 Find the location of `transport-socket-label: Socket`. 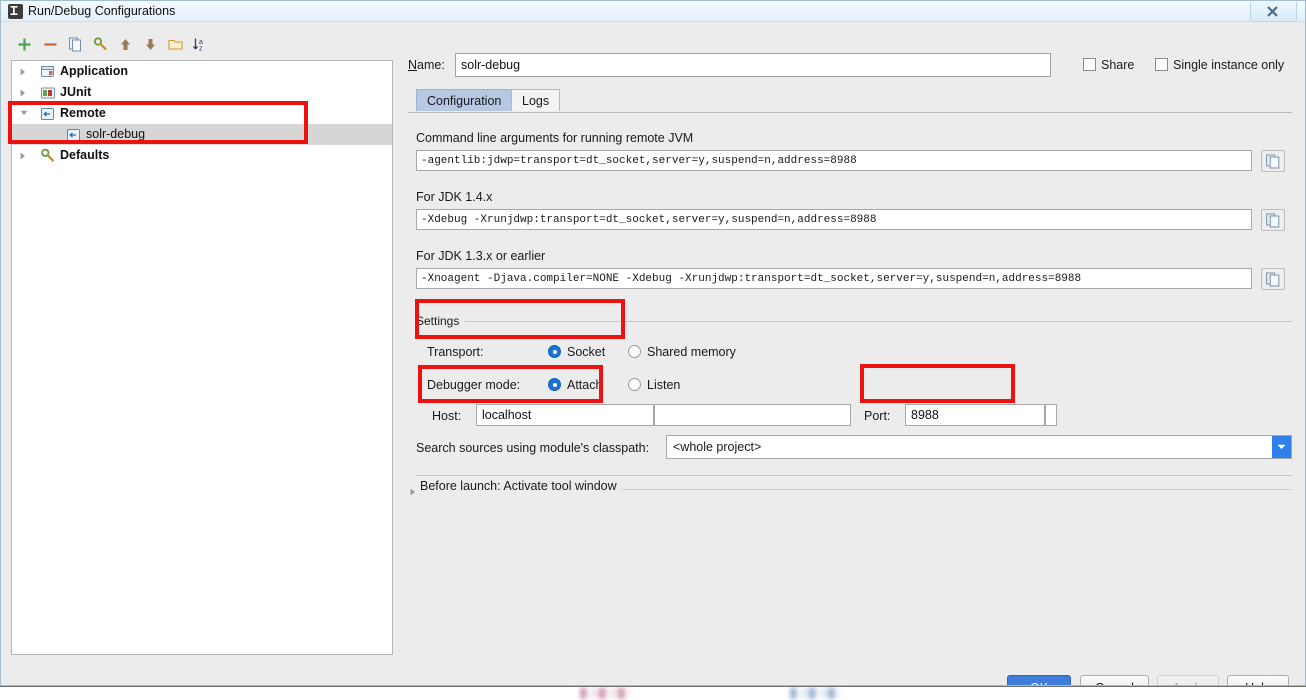

transport-socket-label: Socket is located at coordinates (586, 352).